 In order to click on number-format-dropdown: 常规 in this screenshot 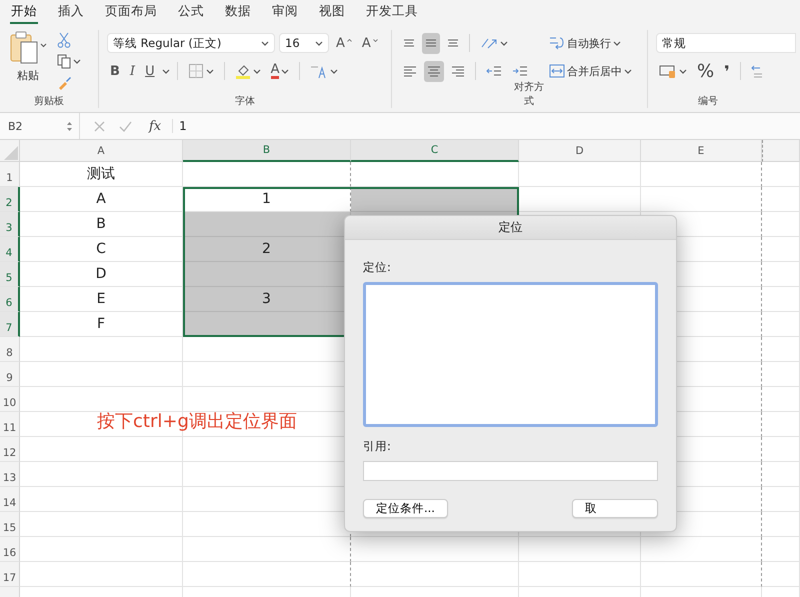, I will do `click(726, 43)`.